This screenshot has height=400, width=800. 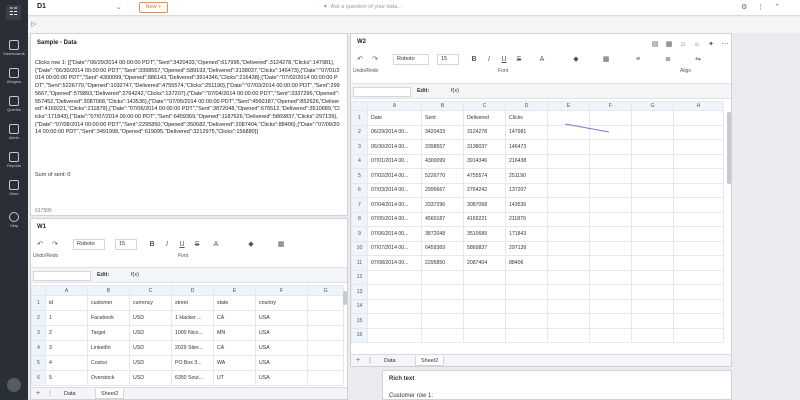 I want to click on vertical-scrollbar, so click(x=729, y=148).